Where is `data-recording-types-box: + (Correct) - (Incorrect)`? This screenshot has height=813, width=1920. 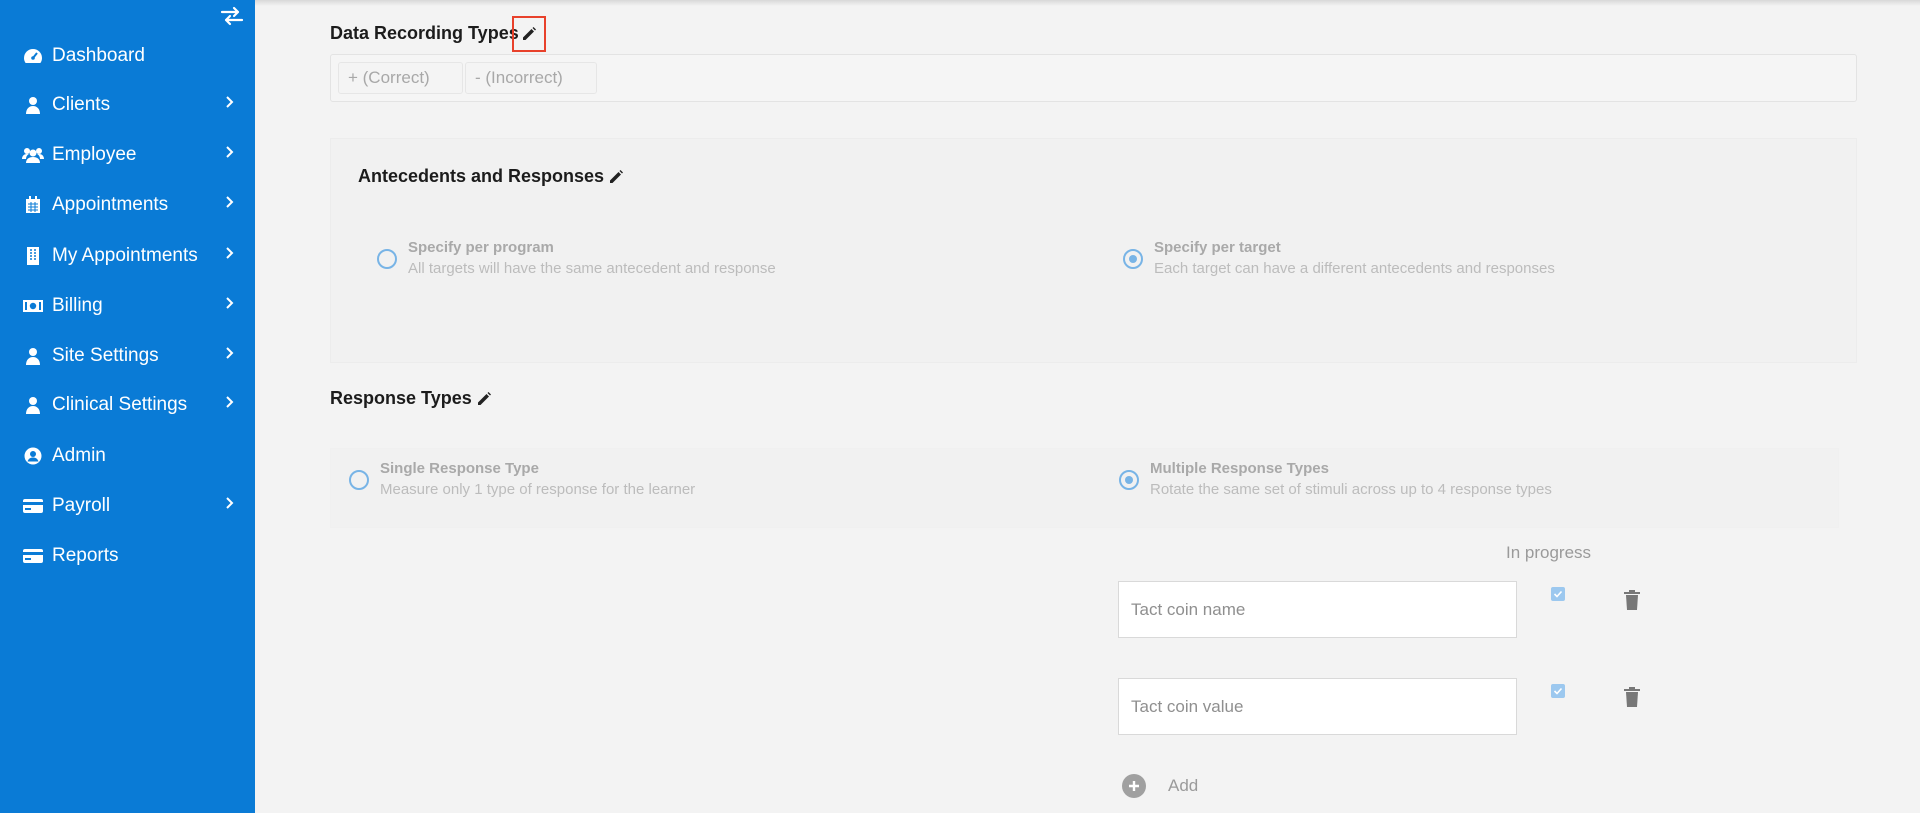
data-recording-types-box: + (Correct) - (Incorrect) is located at coordinates (1093, 78).